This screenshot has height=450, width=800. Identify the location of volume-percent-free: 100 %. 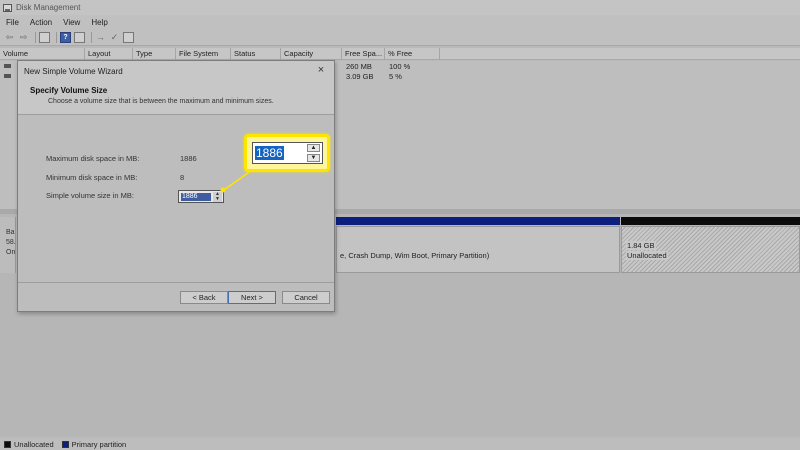
(400, 66).